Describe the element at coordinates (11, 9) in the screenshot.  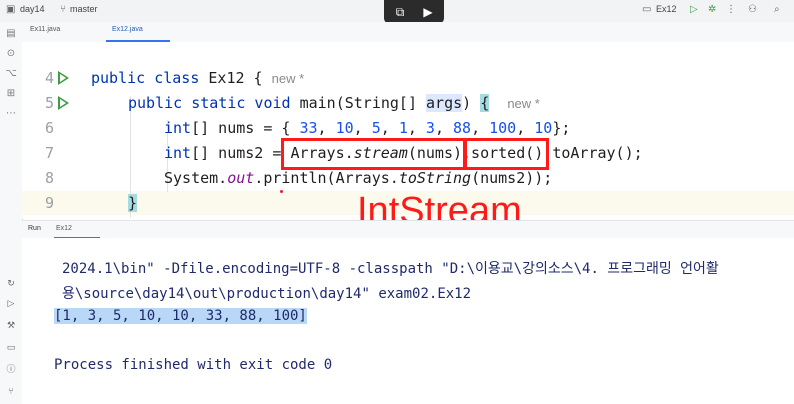
I see `project-icon: ▣` at that location.